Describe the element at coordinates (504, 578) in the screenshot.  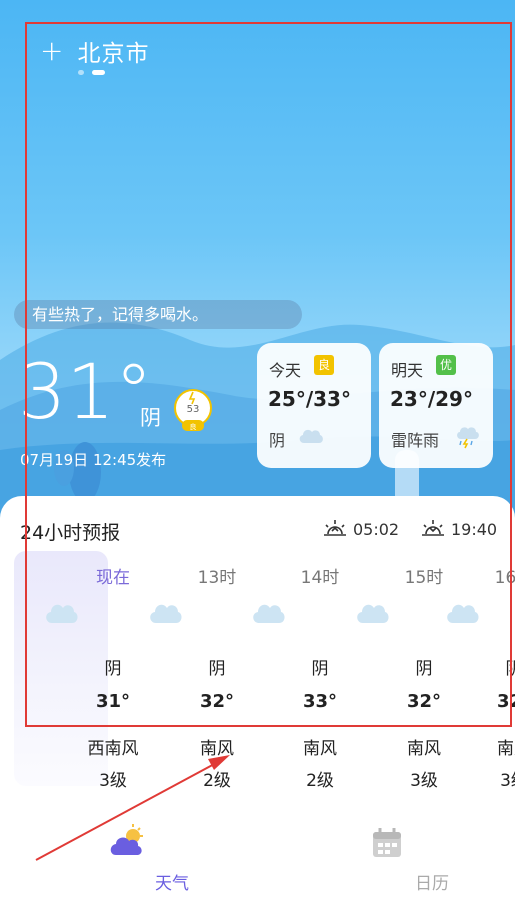
I see `hour-time: 16时` at that location.